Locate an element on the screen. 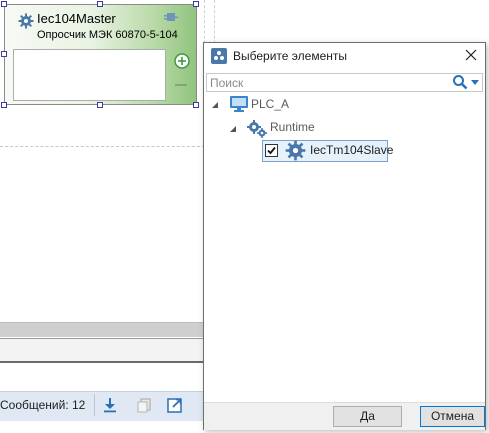  status-separator is located at coordinates (94, 405).